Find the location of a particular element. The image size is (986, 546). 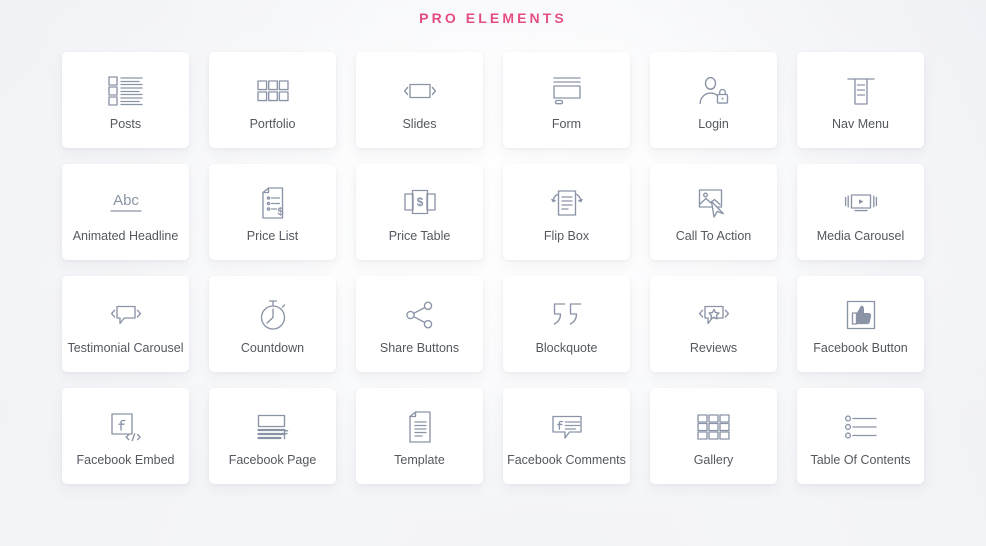

element-card-facebook-comments: Facebook Comments is located at coordinates (566, 436).